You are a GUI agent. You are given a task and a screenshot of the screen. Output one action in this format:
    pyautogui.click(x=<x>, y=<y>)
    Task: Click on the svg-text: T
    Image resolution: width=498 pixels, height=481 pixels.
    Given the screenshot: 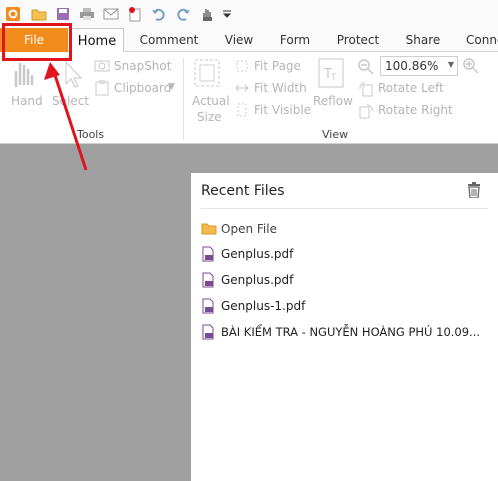 What is the action you would take?
    pyautogui.click(x=333, y=78)
    